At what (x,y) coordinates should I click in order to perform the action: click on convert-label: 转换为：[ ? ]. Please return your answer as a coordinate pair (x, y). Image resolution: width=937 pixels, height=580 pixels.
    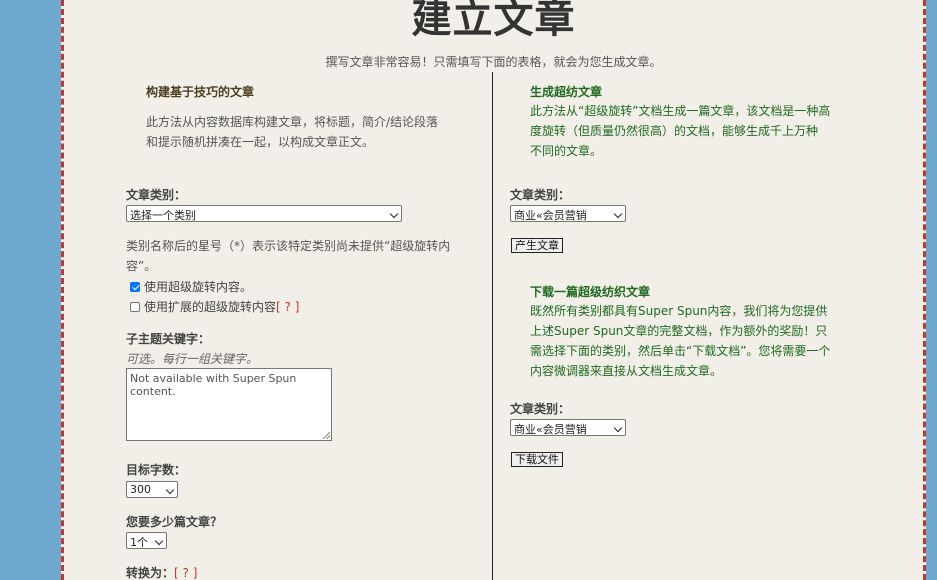
    Looking at the image, I should click on (162, 573).